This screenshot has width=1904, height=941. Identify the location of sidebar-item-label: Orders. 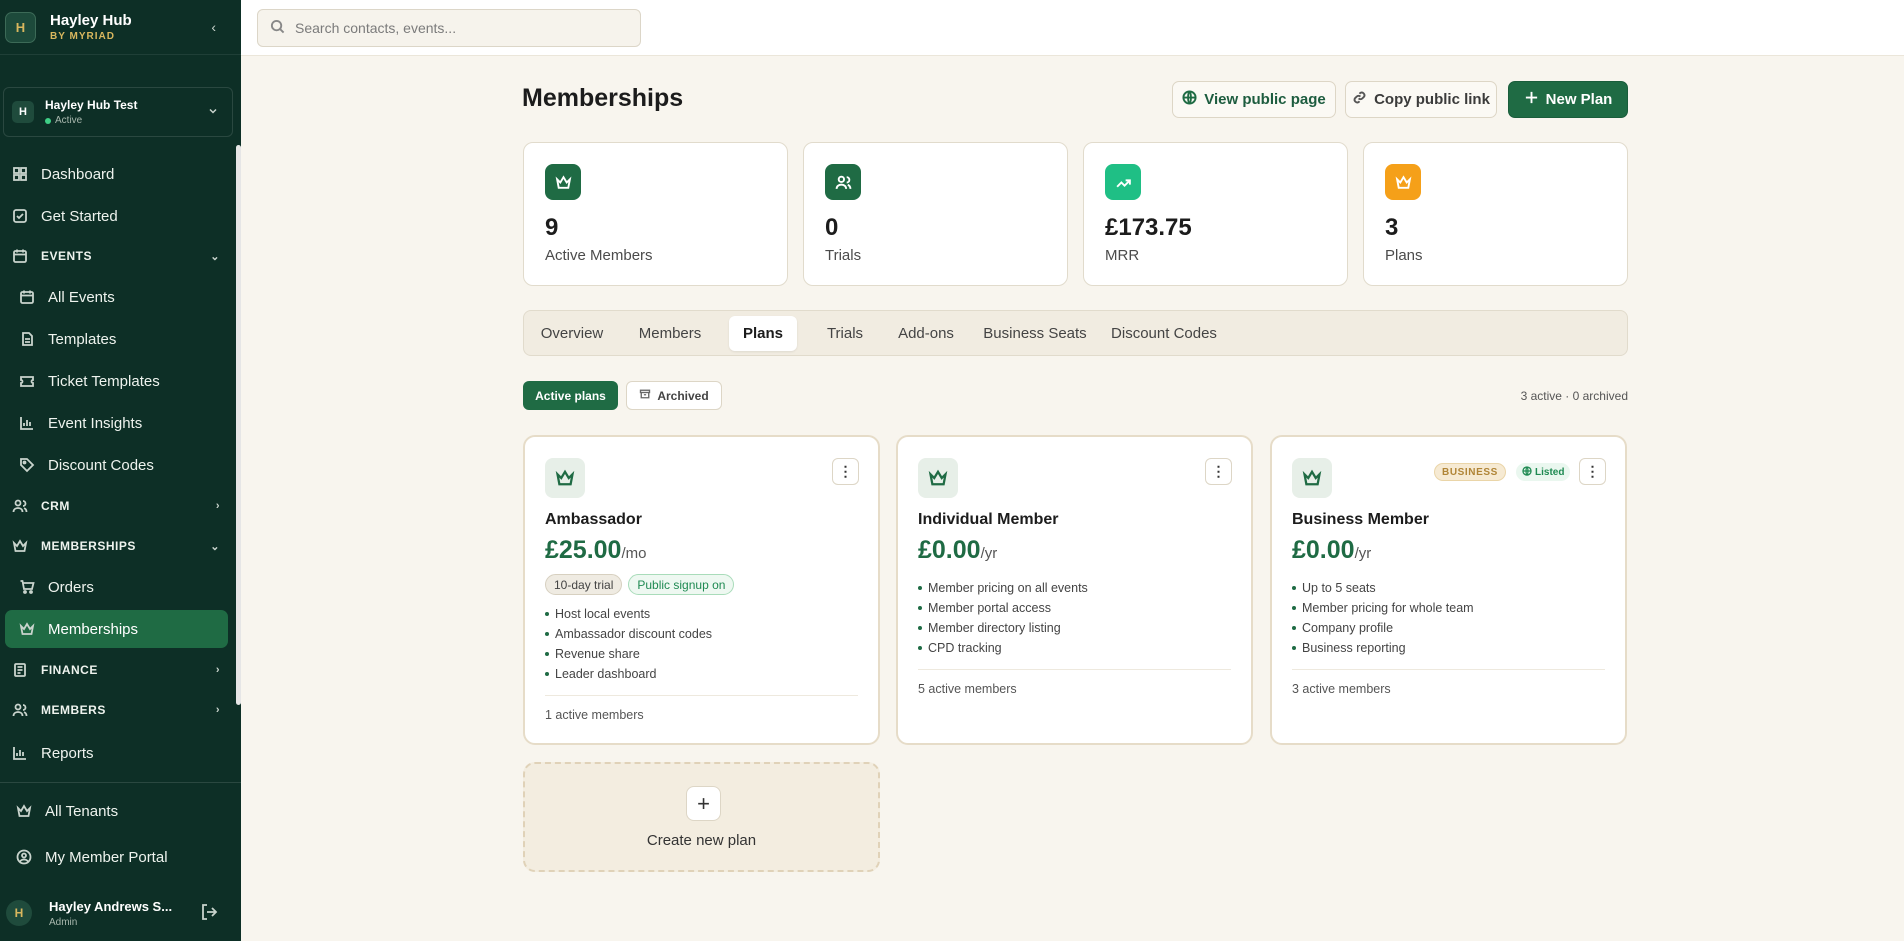
(71, 587).